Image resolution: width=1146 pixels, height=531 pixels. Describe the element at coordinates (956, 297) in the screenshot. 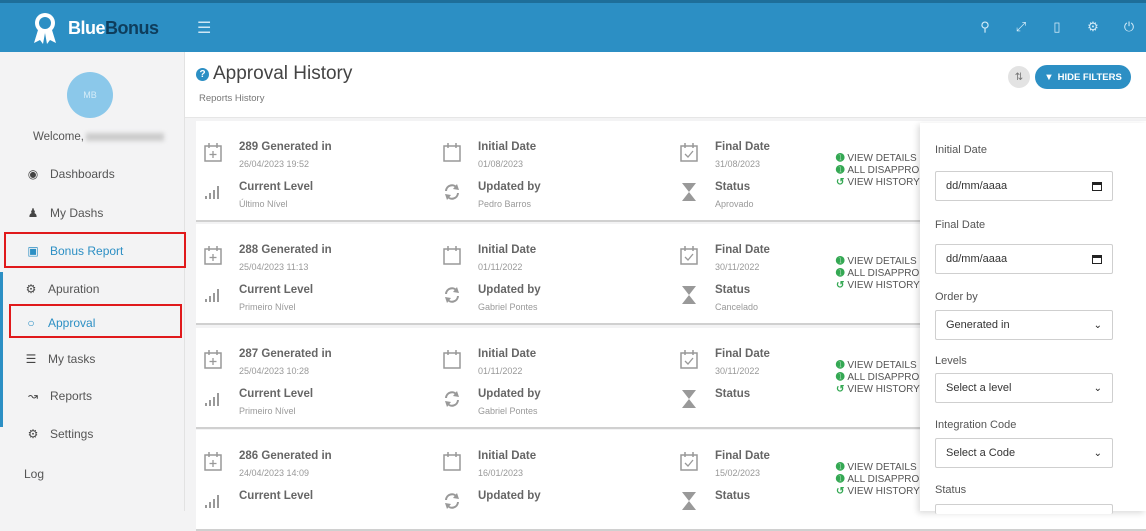

I see `order-by-label: Order by` at that location.